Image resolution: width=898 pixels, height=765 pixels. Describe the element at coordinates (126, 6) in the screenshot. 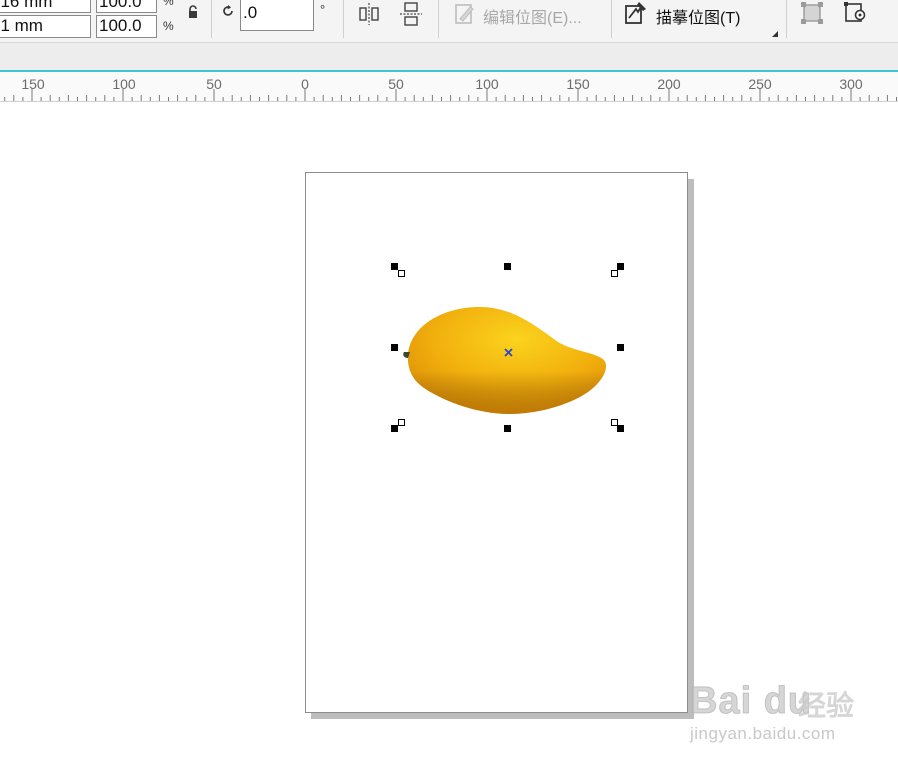

I see `scale-x-field: 100.0` at that location.